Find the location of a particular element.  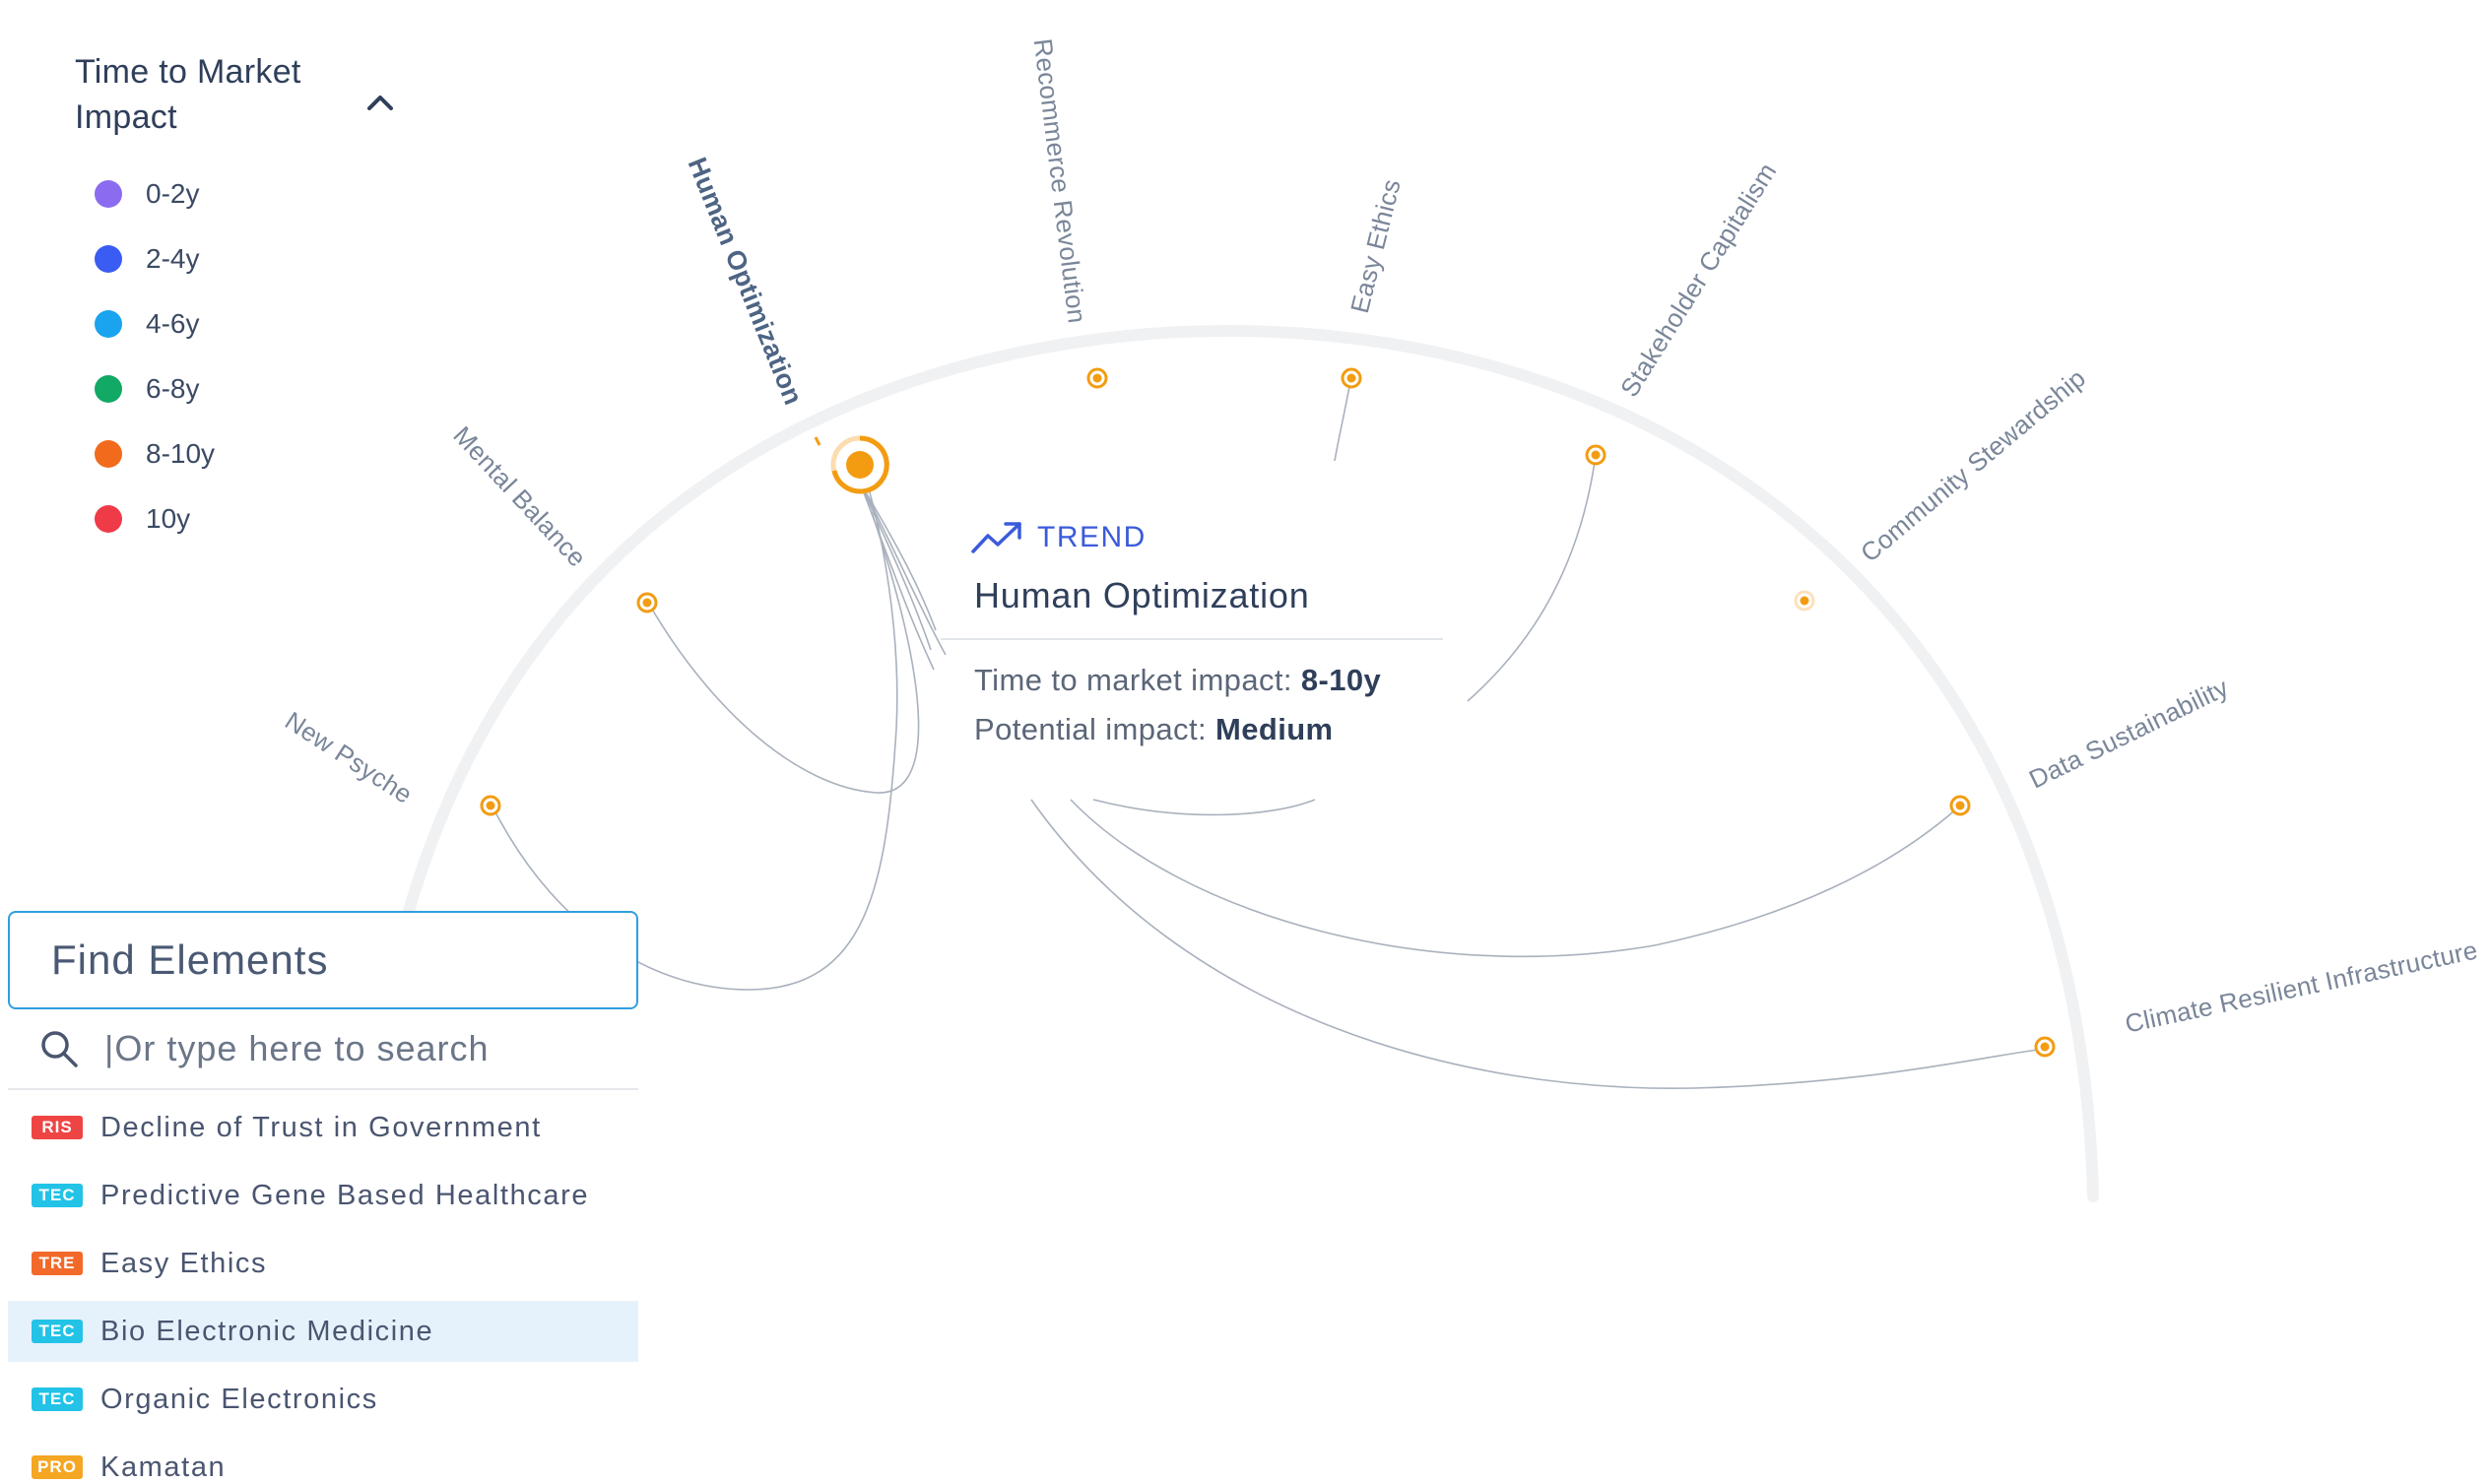

node-mental-balance is located at coordinates (647, 602).